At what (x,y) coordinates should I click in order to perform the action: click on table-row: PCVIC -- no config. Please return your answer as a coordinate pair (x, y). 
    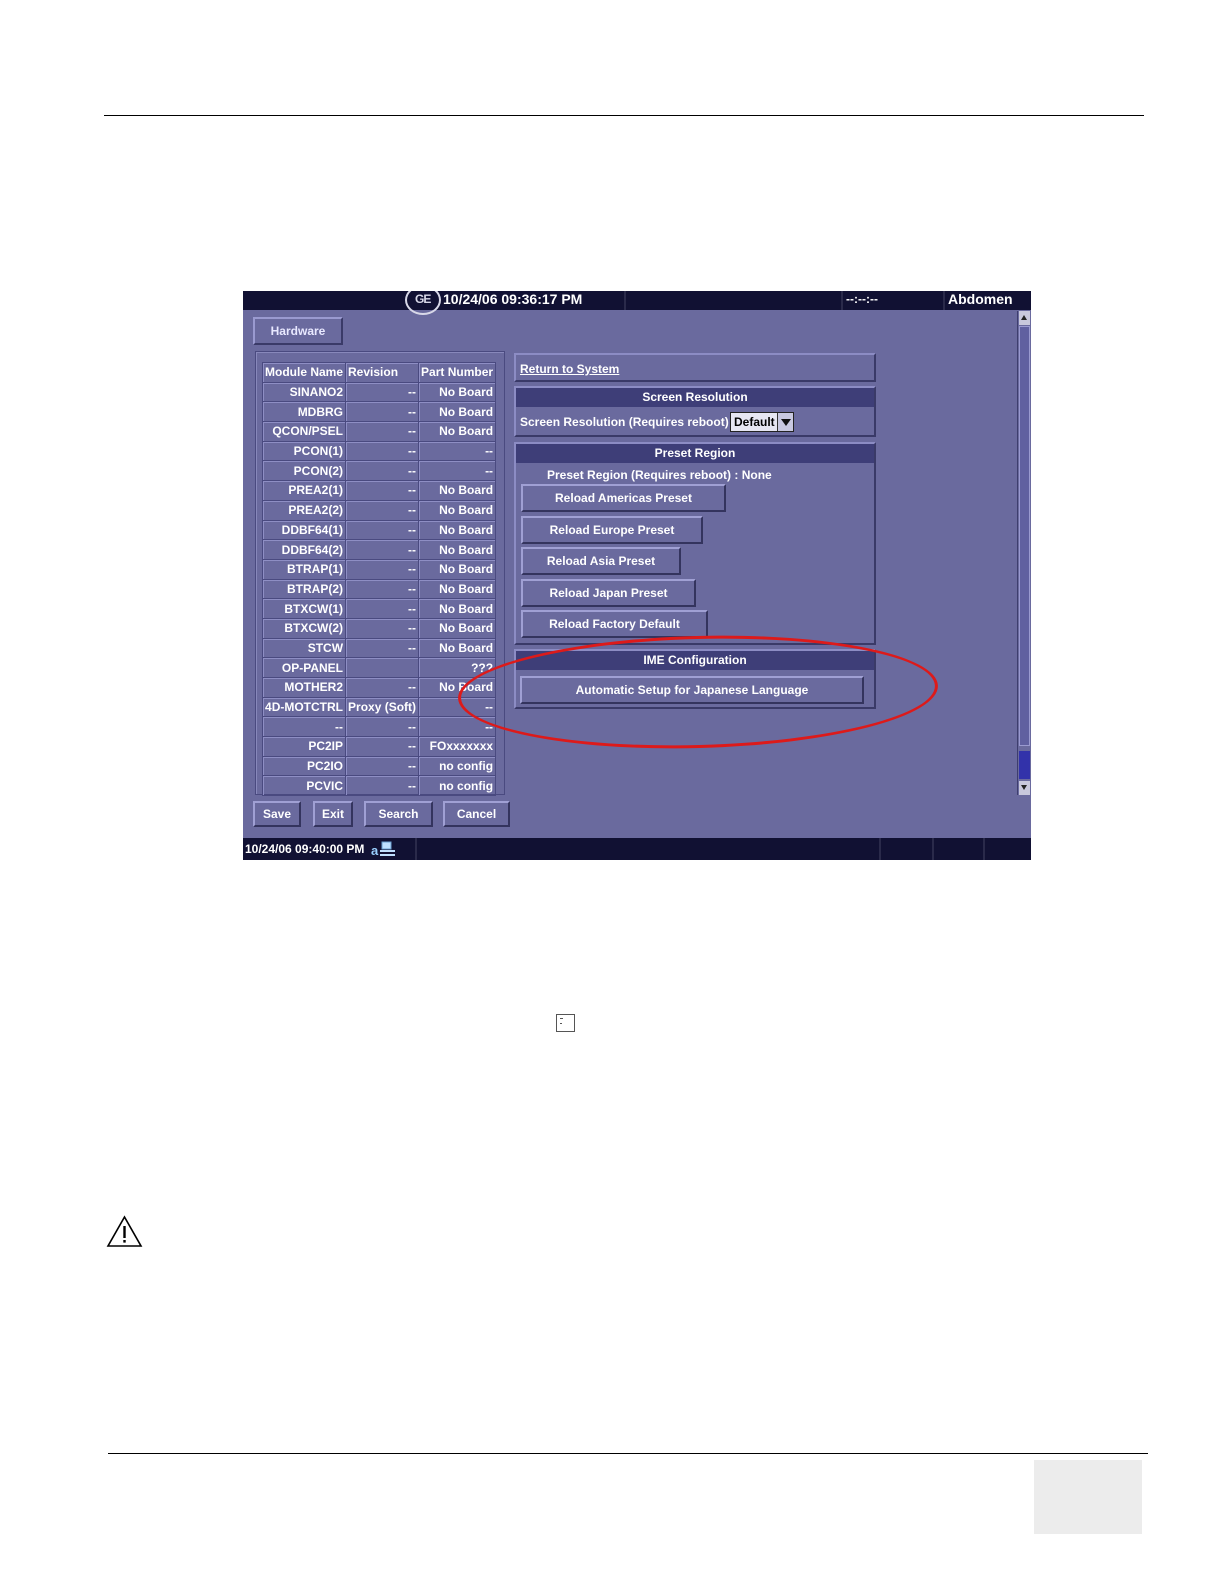
    Looking at the image, I should click on (379, 786).